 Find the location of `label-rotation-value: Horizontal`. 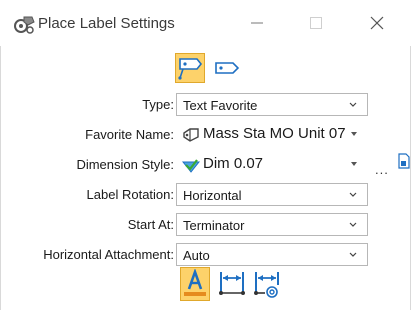

label-rotation-value: Horizontal is located at coordinates (212, 195).